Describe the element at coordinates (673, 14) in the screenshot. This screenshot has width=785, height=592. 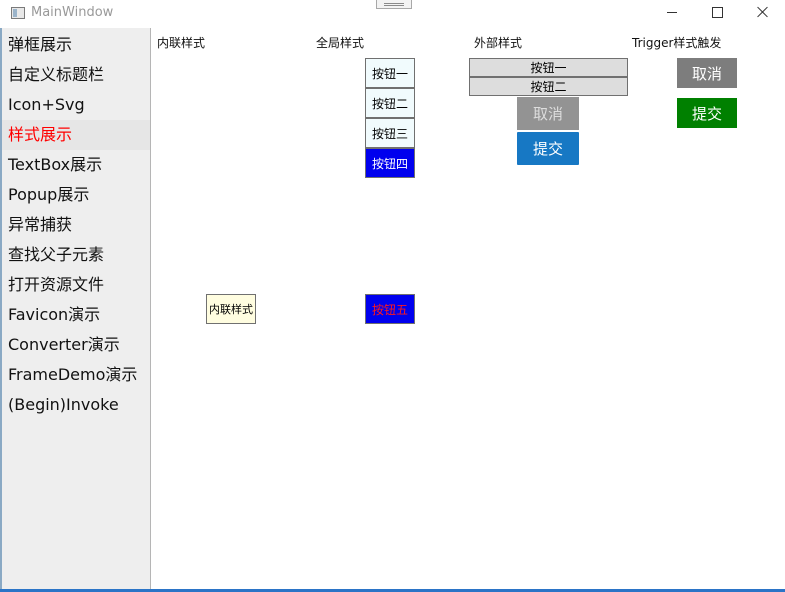
I see `minimize-icon` at that location.